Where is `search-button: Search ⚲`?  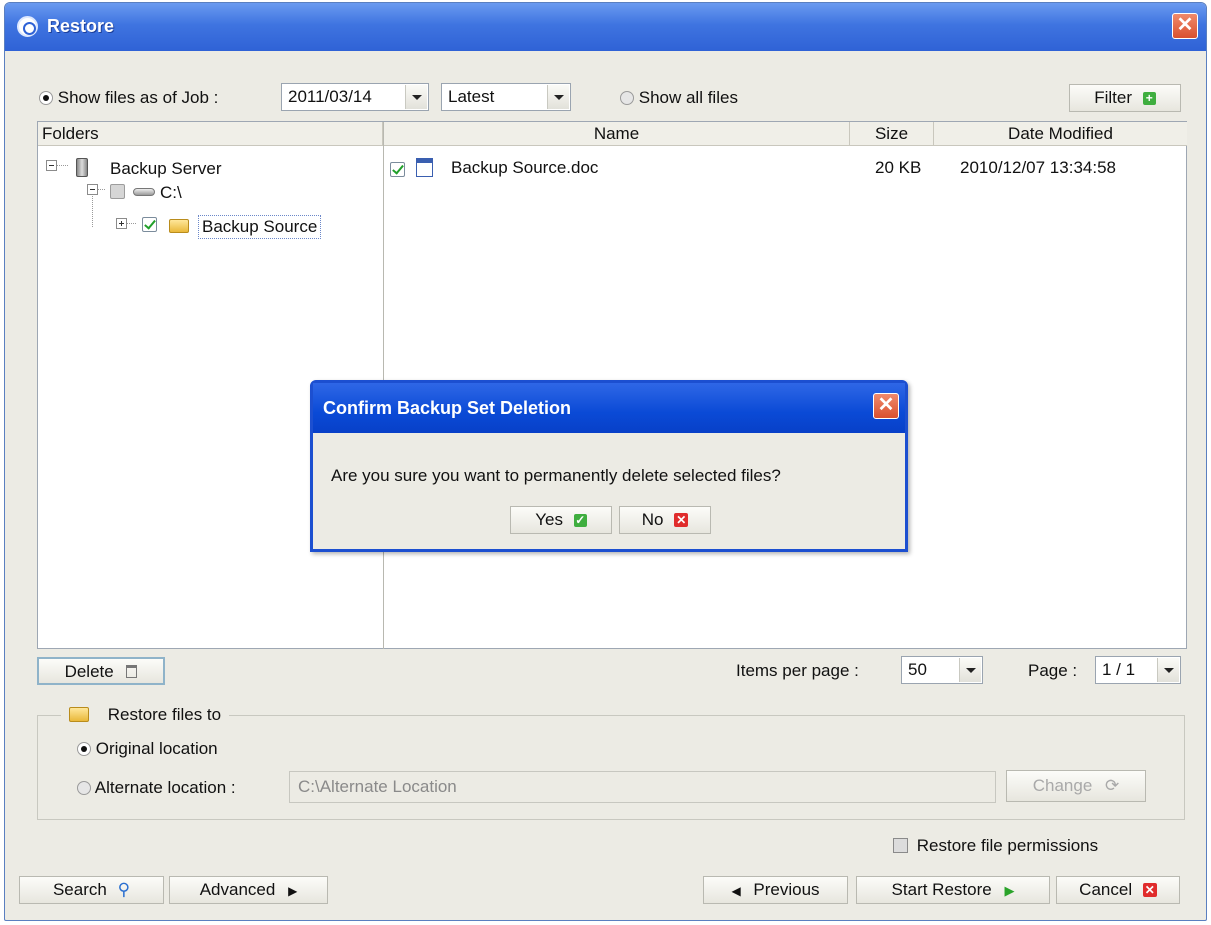 search-button: Search ⚲ is located at coordinates (91, 890).